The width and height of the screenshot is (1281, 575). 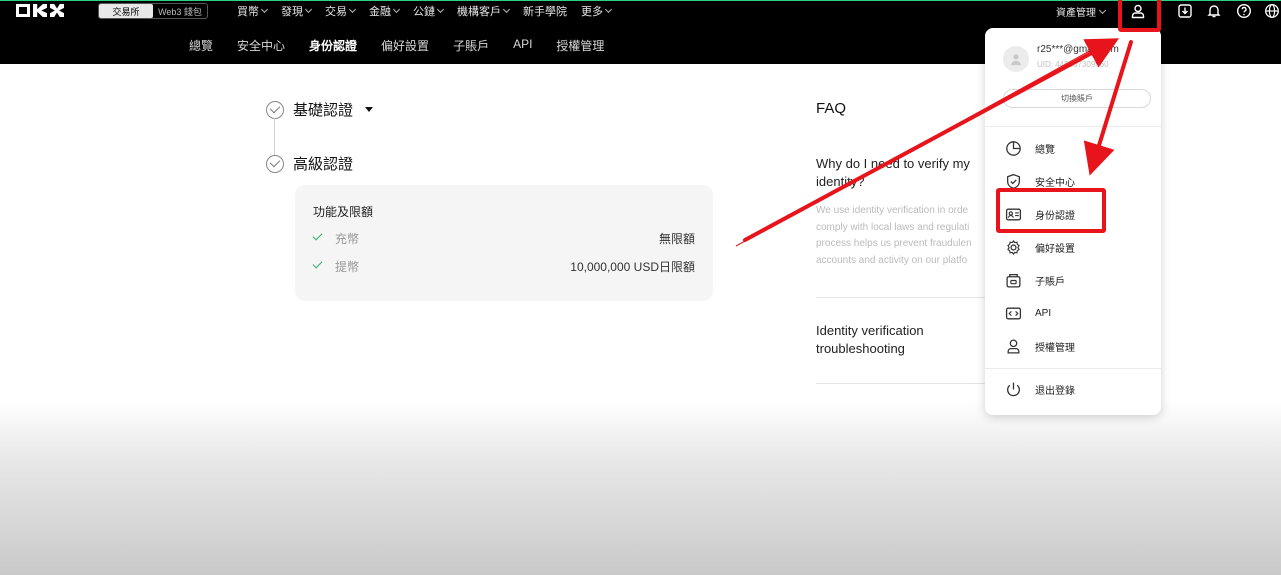 What do you see at coordinates (405, 45) in the screenshot?
I see `tab-preferences: 偏好設置` at bounding box center [405, 45].